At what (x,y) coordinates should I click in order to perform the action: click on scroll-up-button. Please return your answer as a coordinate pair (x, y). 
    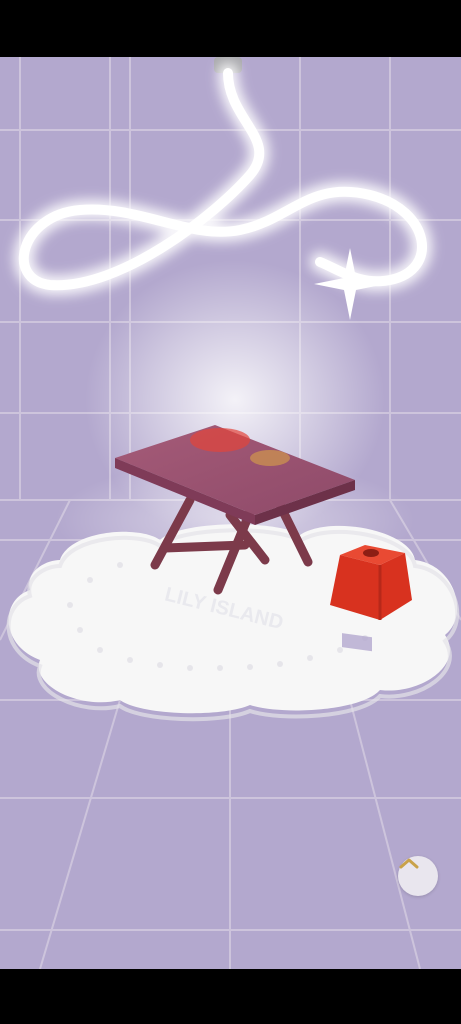
    Looking at the image, I should click on (418, 876).